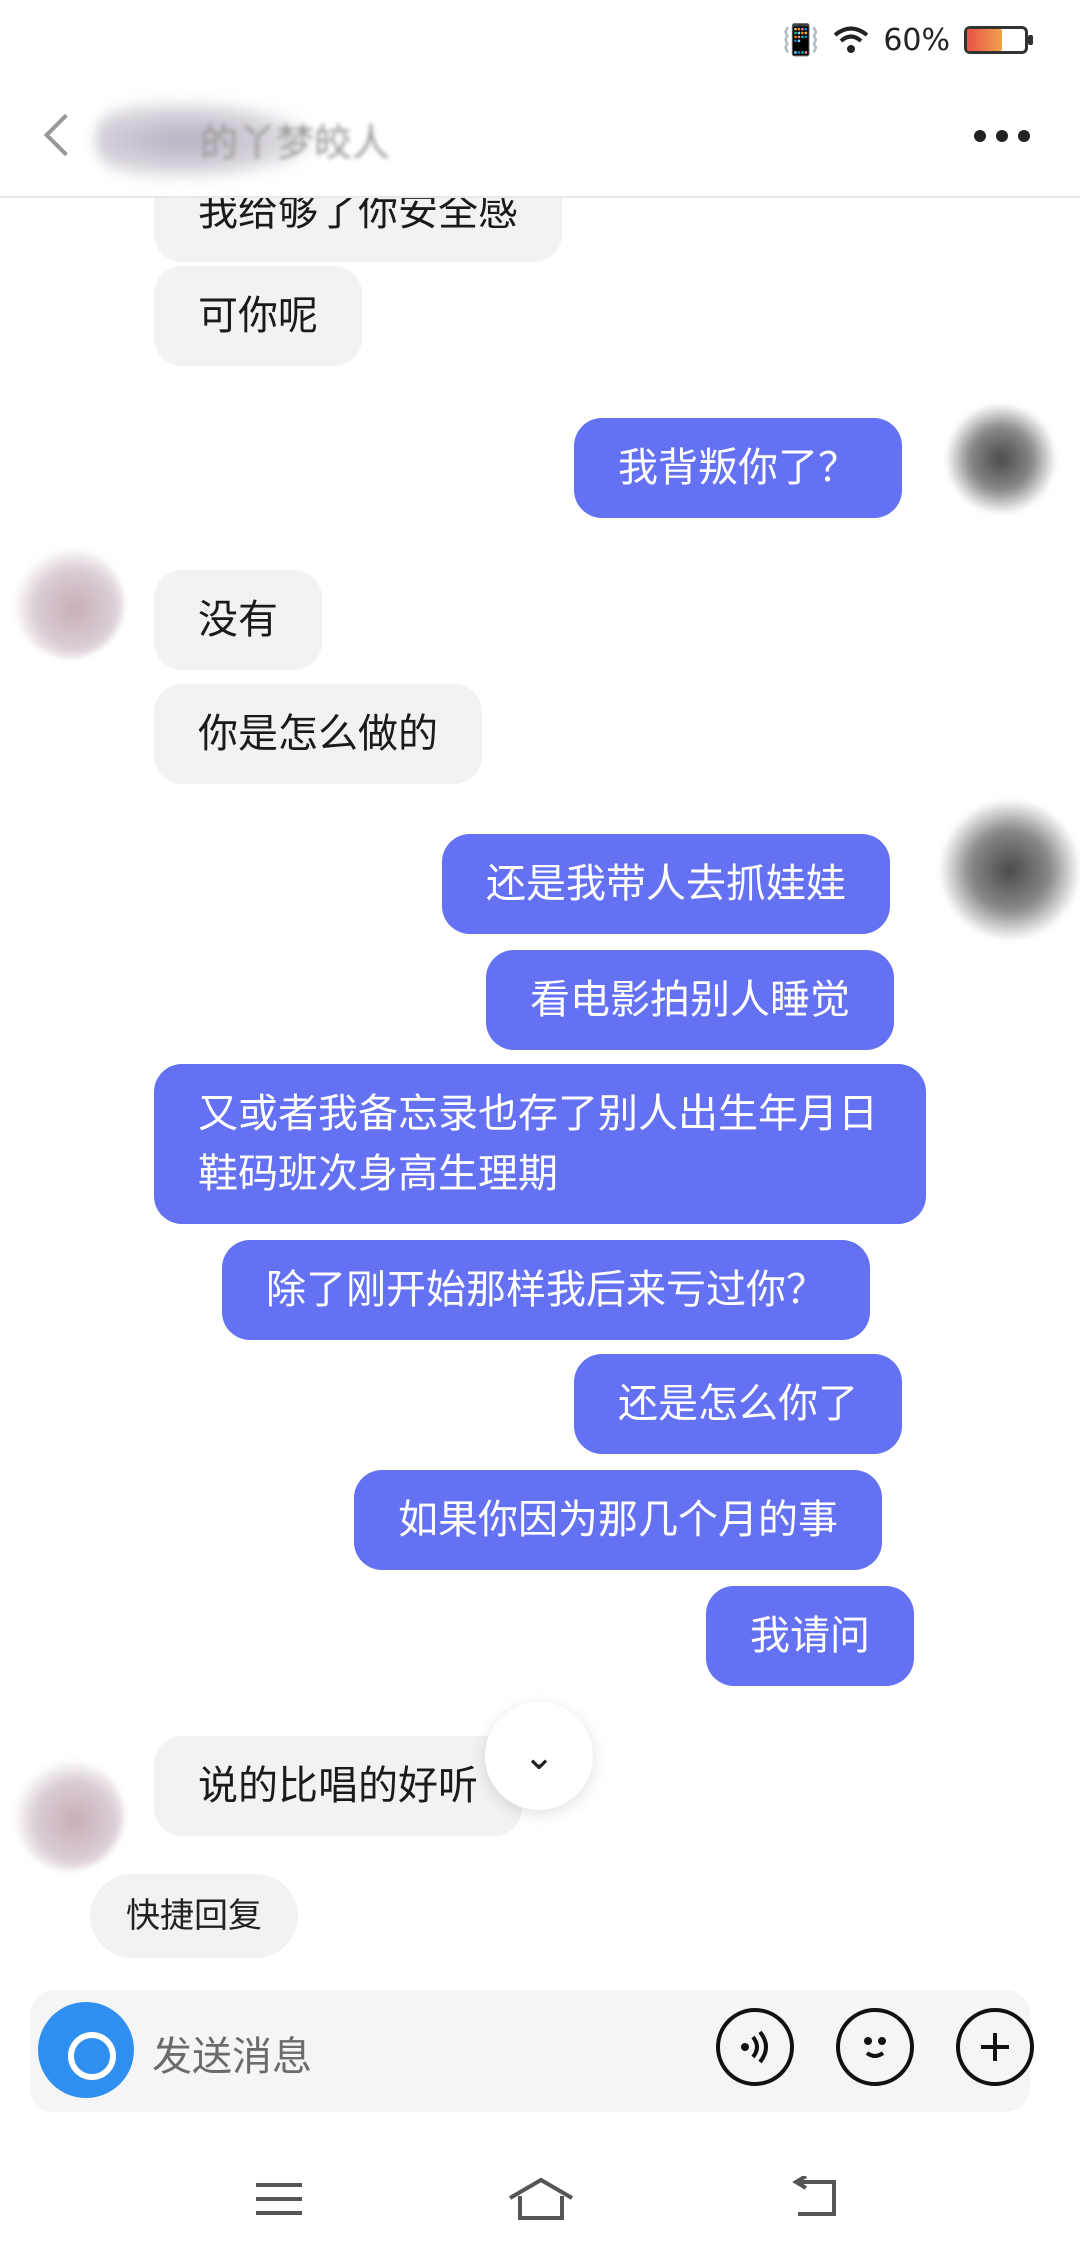 The image size is (1080, 2256). Describe the element at coordinates (618, 1520) in the screenshot. I see `message-bubble: 如果你因为那几个月的事` at that location.